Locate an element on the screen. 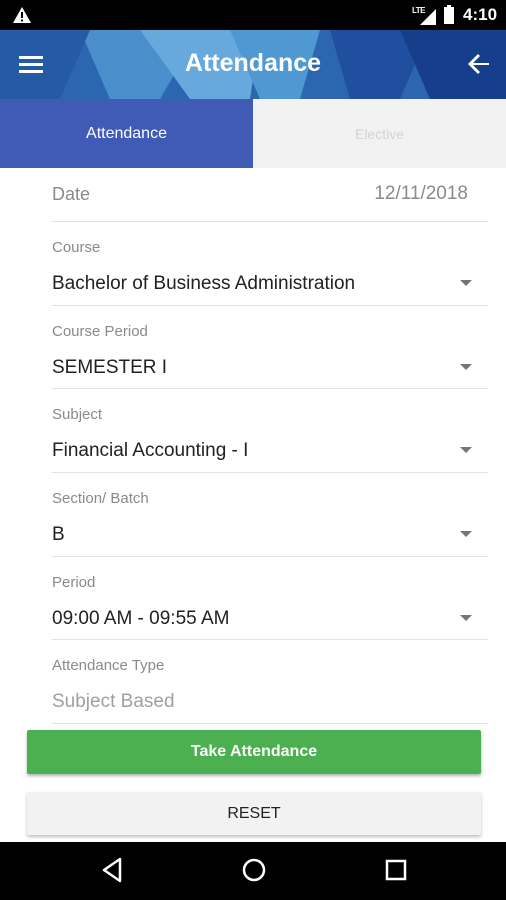  back-arrow-icon is located at coordinates (479, 64).